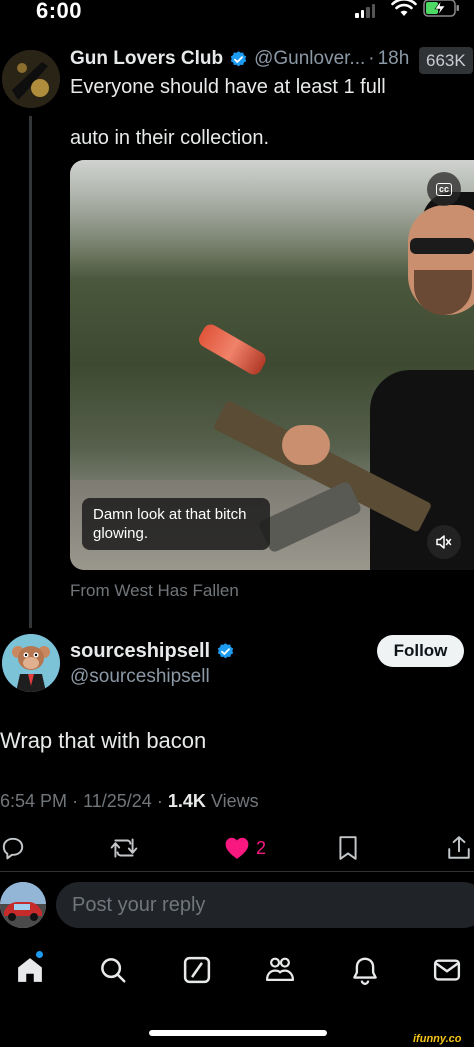  I want to click on wifi-icon, so click(404, 8).